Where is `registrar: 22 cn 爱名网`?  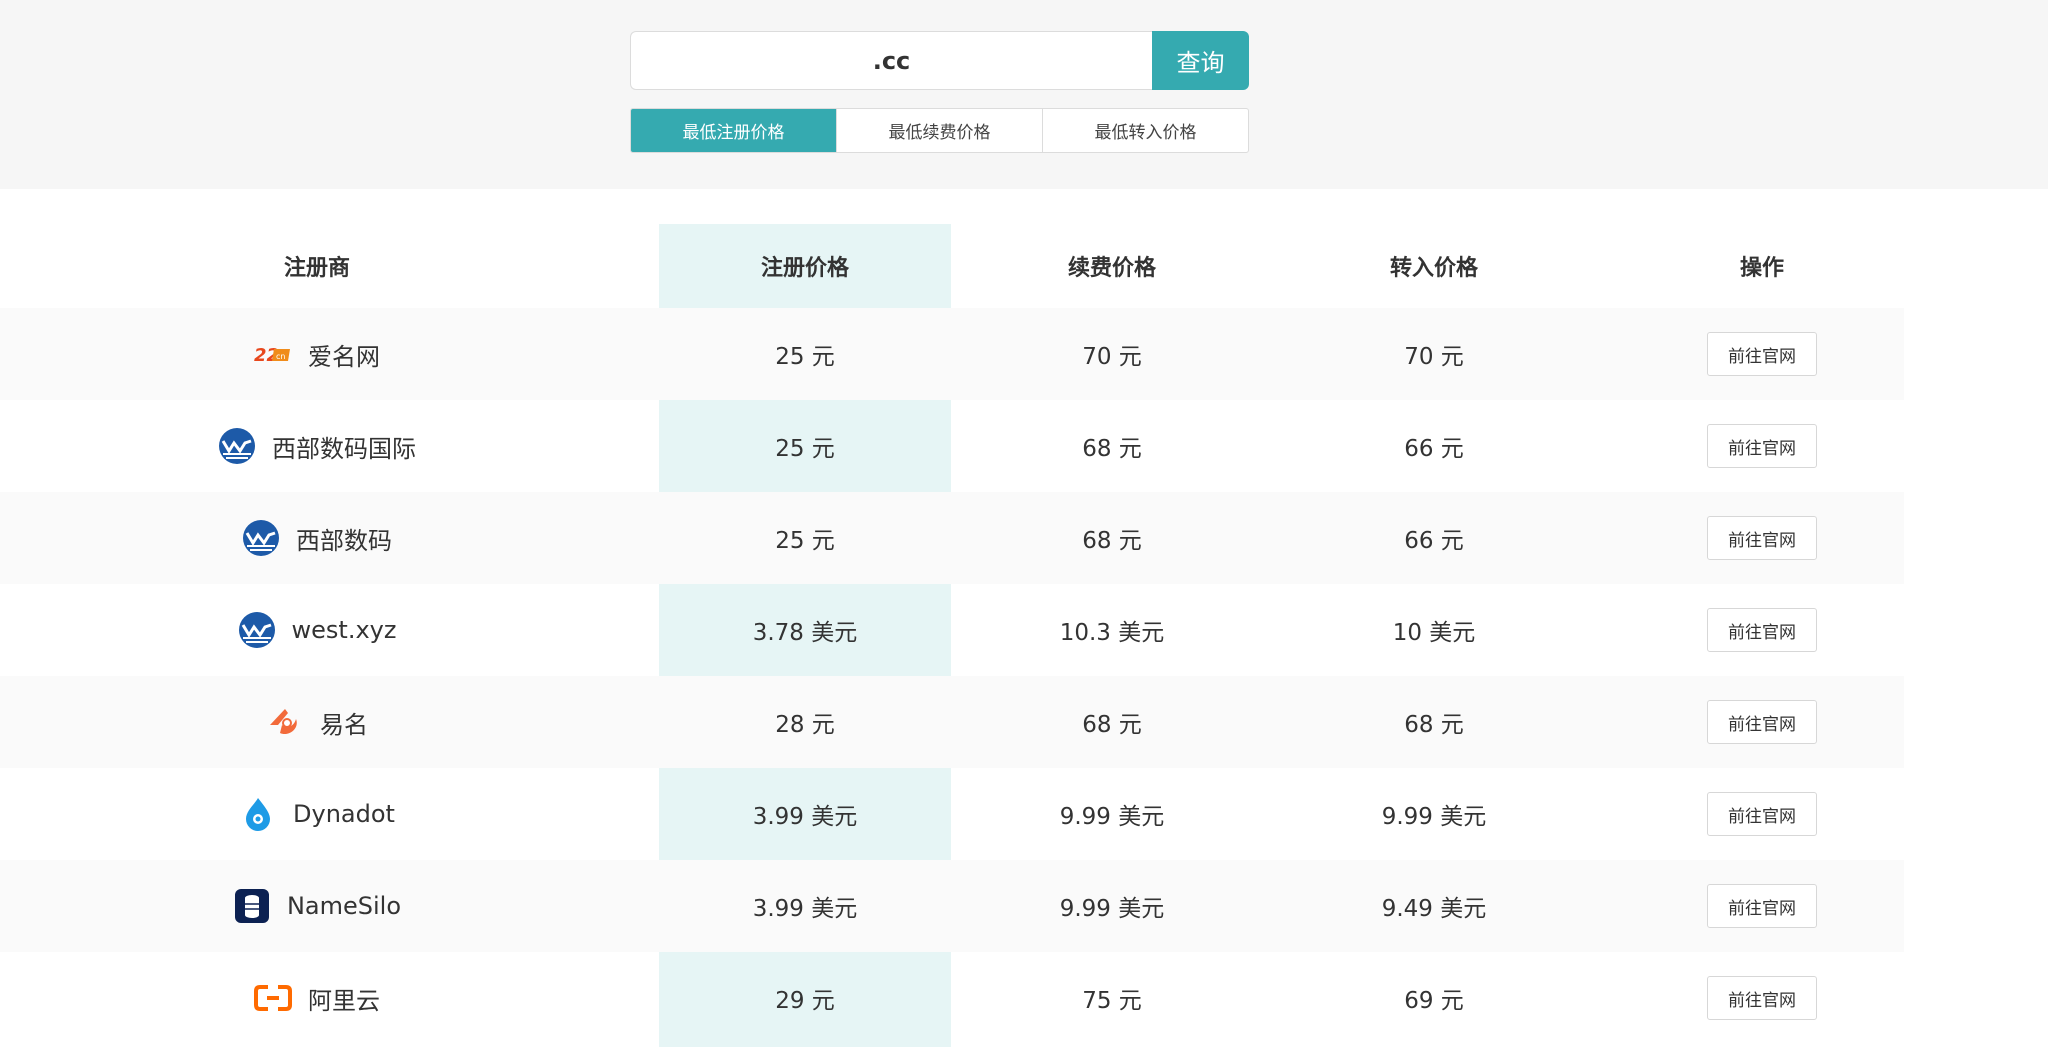 registrar: 22 cn 爱名网 is located at coordinates (317, 354).